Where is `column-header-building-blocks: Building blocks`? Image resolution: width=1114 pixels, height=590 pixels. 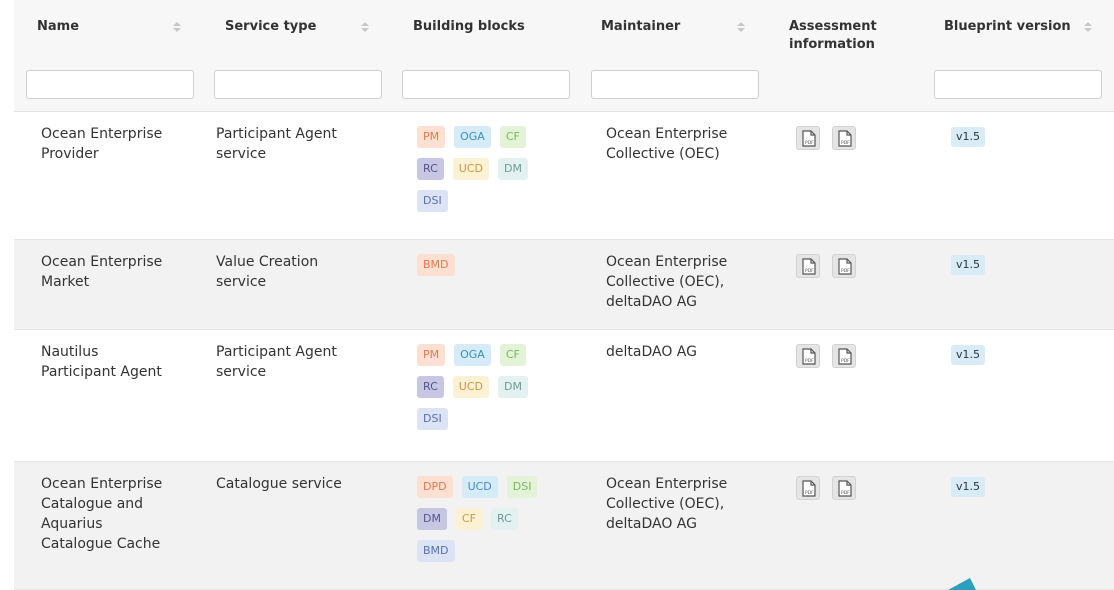
column-header-building-blocks: Building blocks is located at coordinates (469, 26).